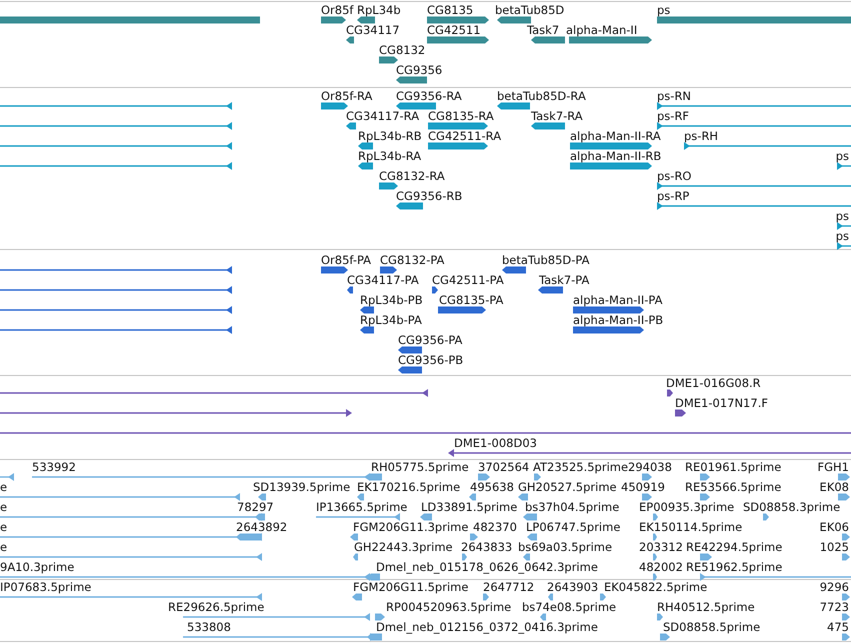 The image size is (851, 643). What do you see at coordinates (615, 136) in the screenshot?
I see `feature-label: alpha-Man-II-RA` at bounding box center [615, 136].